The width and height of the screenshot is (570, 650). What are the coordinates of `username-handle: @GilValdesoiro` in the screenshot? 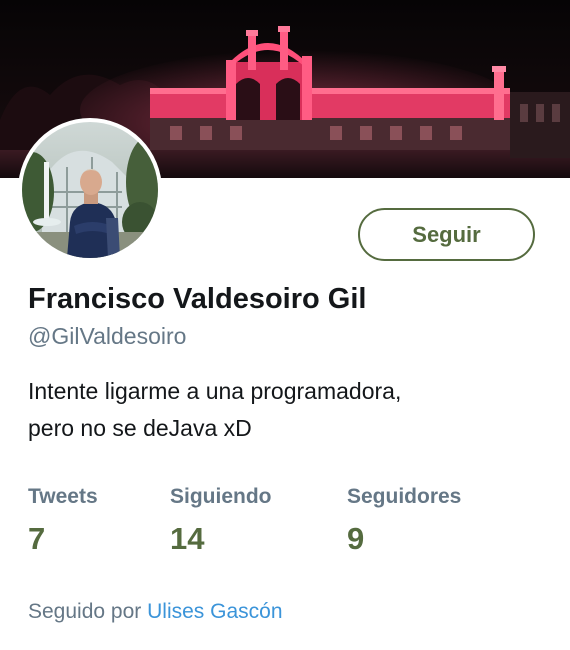 It's located at (107, 336).